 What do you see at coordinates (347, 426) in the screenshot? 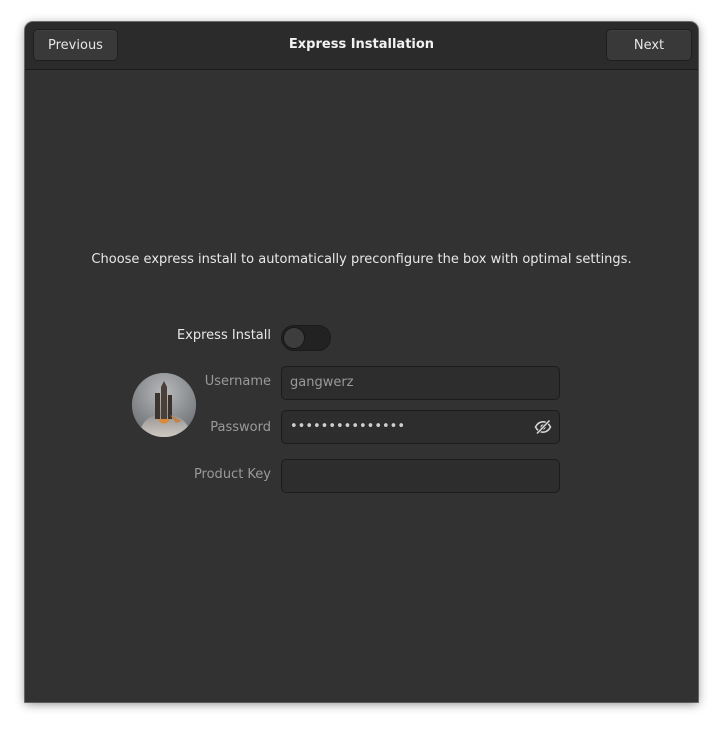
I see `password-masked-text: •••••••••••••••` at bounding box center [347, 426].